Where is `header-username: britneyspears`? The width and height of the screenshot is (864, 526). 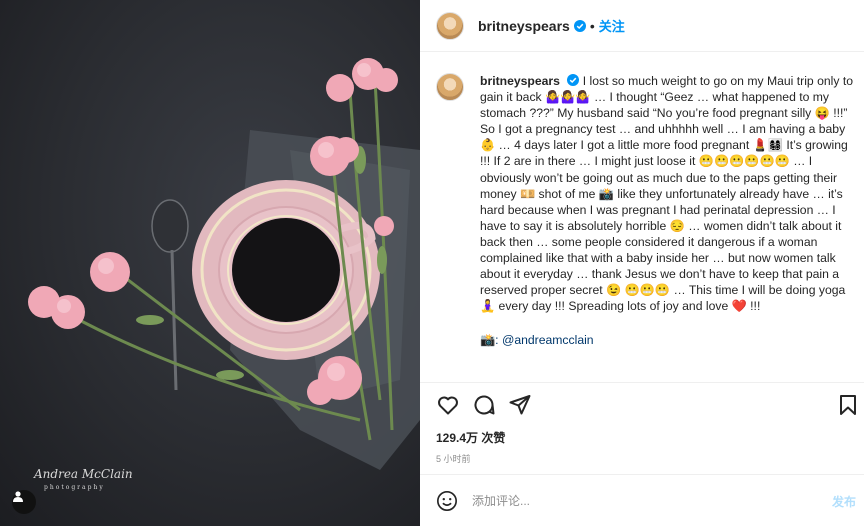
header-username: britneyspears is located at coordinates (524, 26).